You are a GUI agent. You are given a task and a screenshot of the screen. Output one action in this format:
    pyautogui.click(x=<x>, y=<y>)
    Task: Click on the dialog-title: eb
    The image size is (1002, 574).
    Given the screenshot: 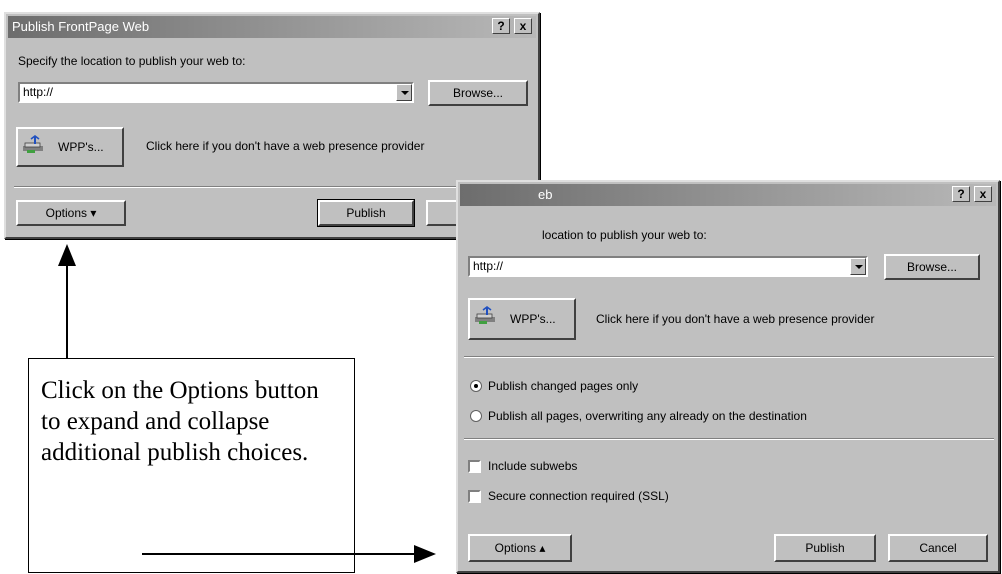 What is the action you would take?
    pyautogui.click(x=728, y=195)
    